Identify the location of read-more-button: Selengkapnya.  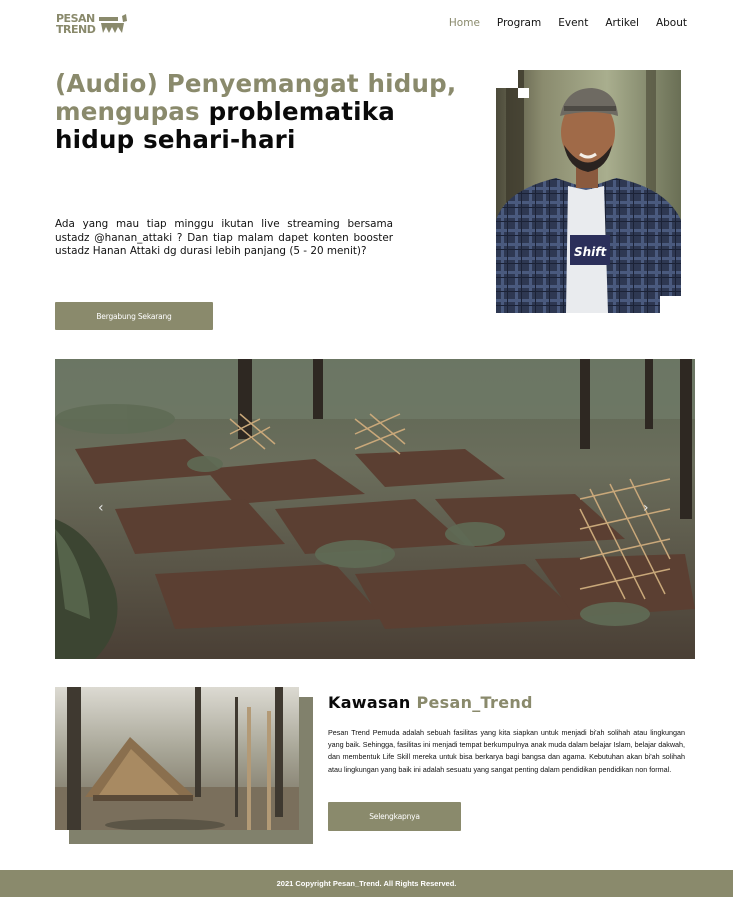
(394, 816).